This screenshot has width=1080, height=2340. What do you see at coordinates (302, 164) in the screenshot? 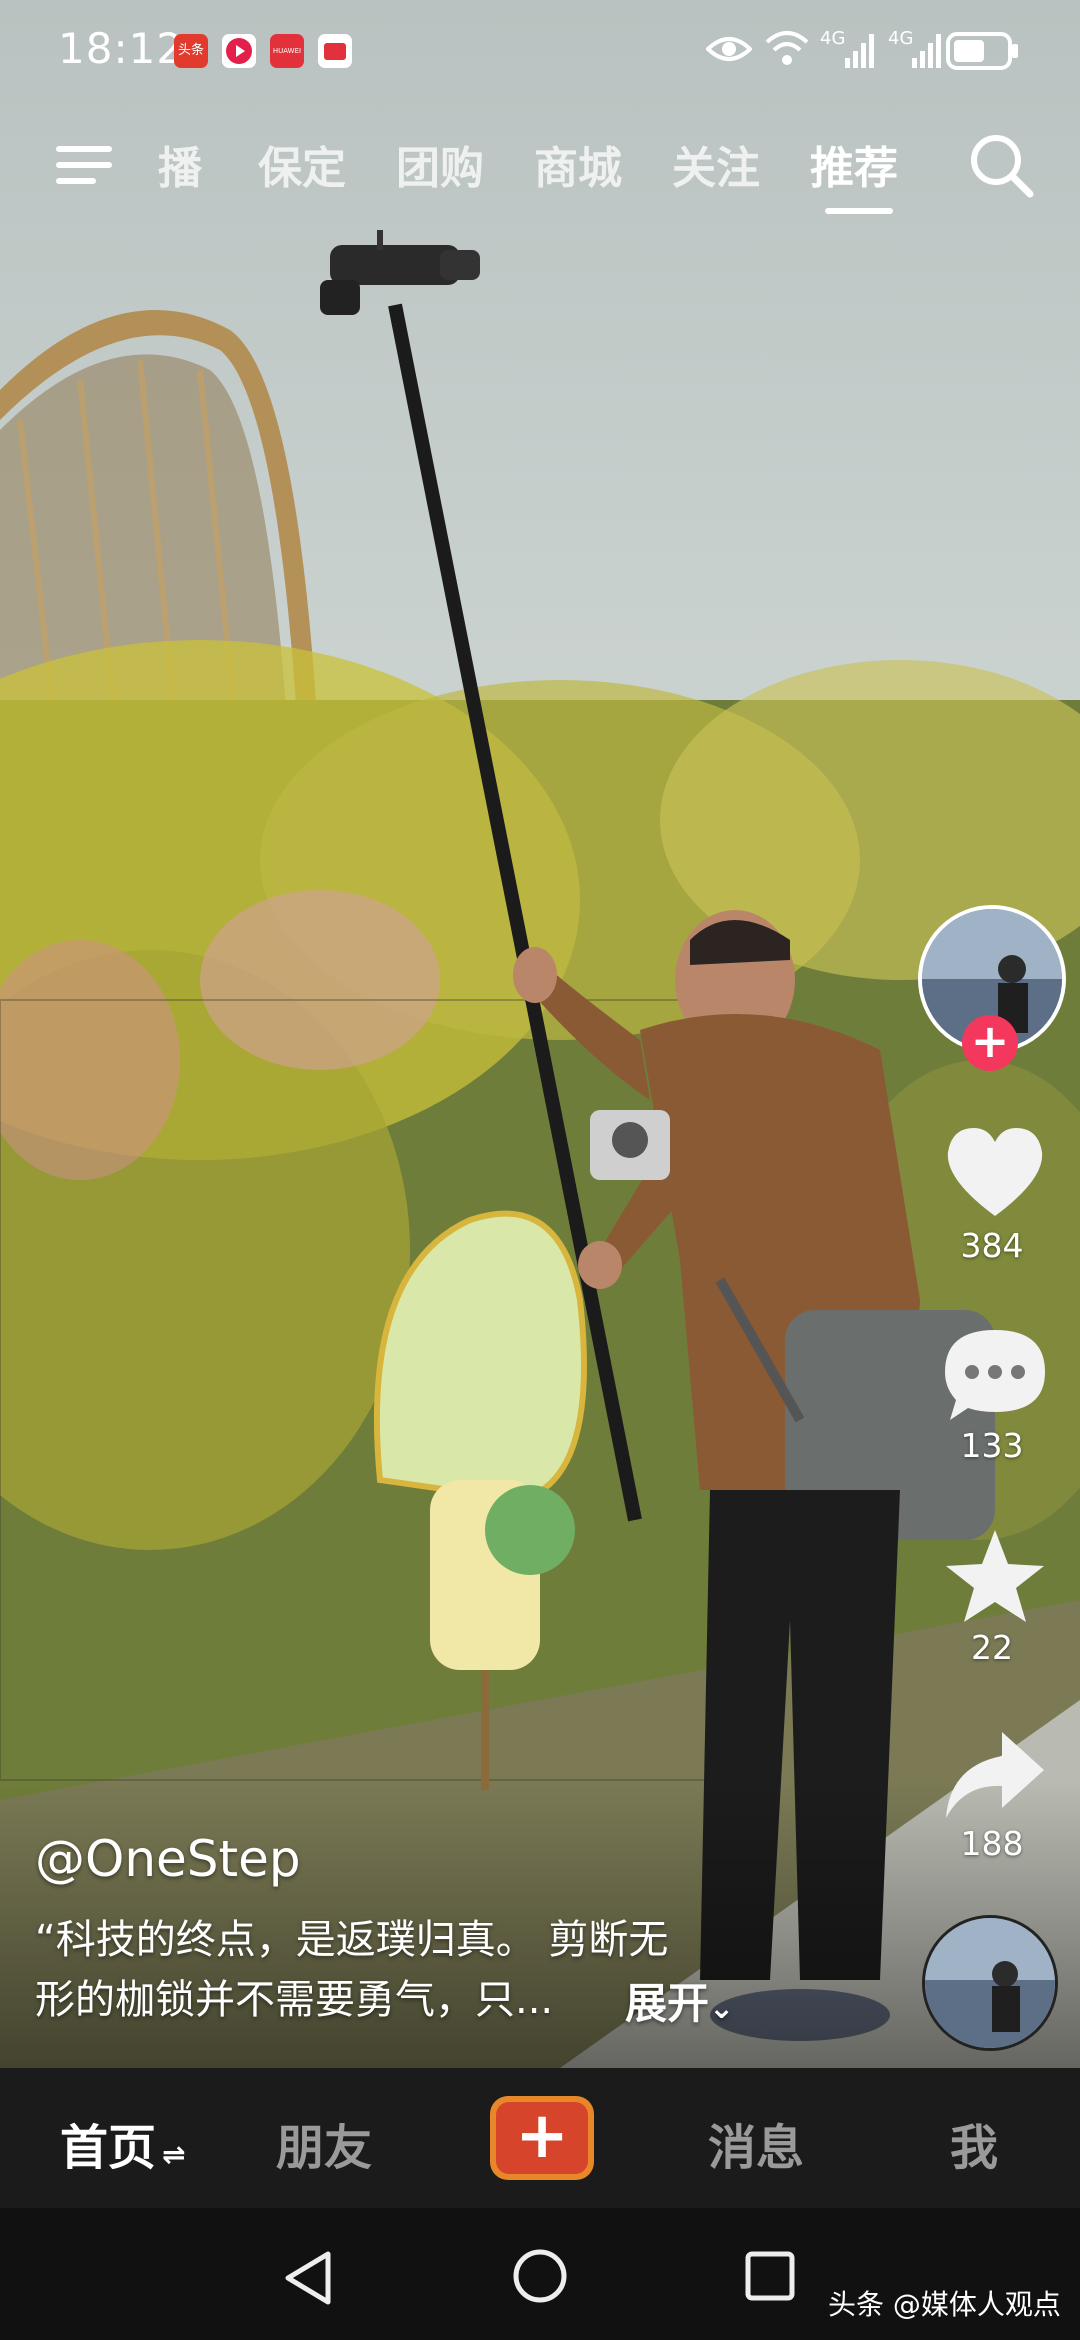
I see `tab-baoding: 保定` at bounding box center [302, 164].